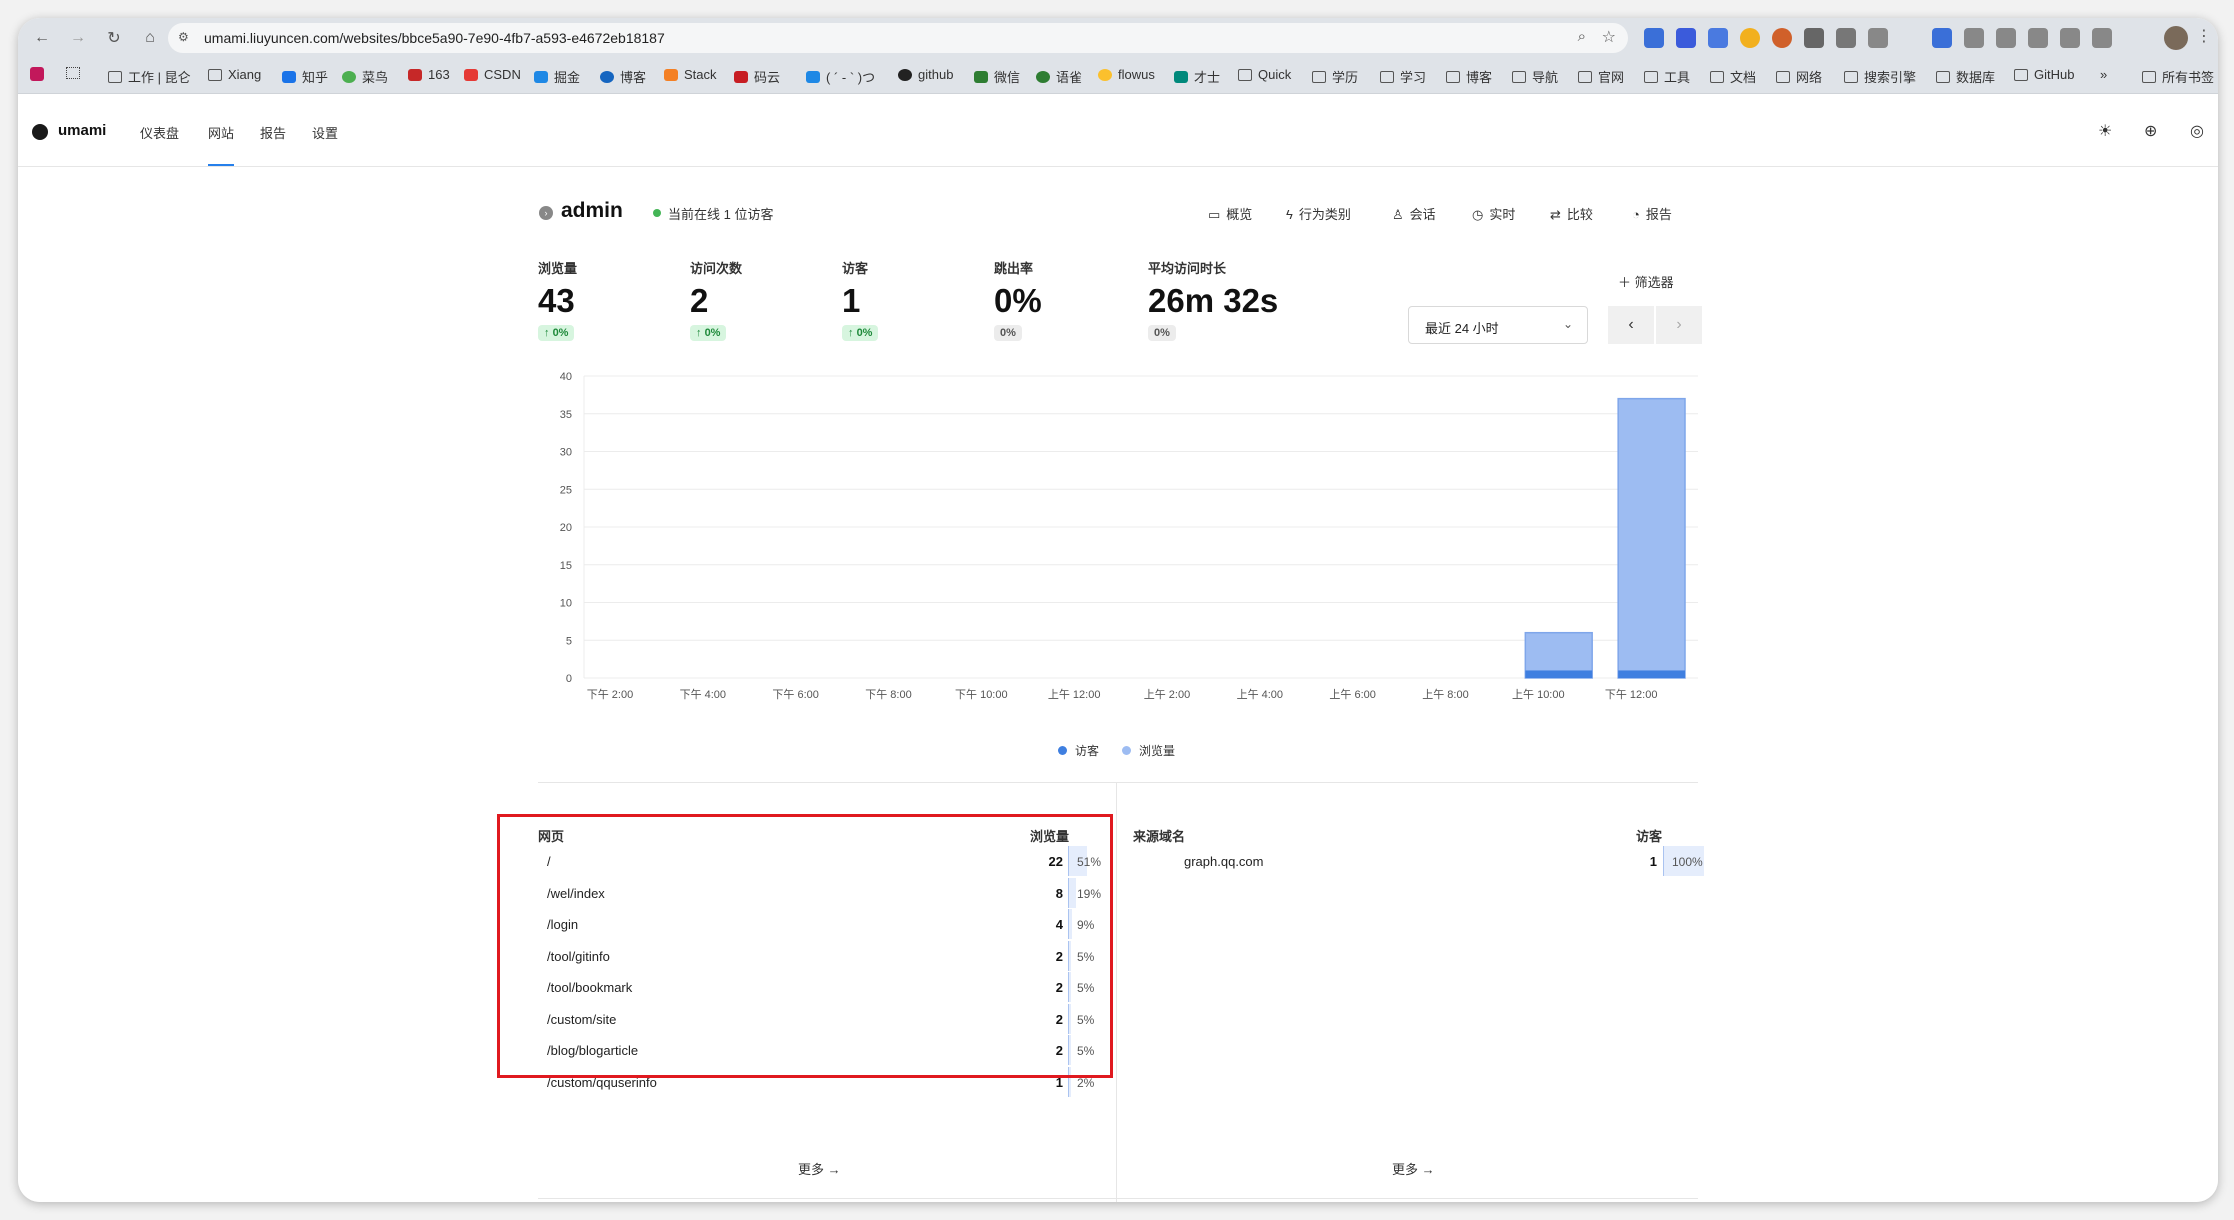 The image size is (2234, 1220). Describe the element at coordinates (2006, 38) in the screenshot. I see `sidebar-icon` at that location.